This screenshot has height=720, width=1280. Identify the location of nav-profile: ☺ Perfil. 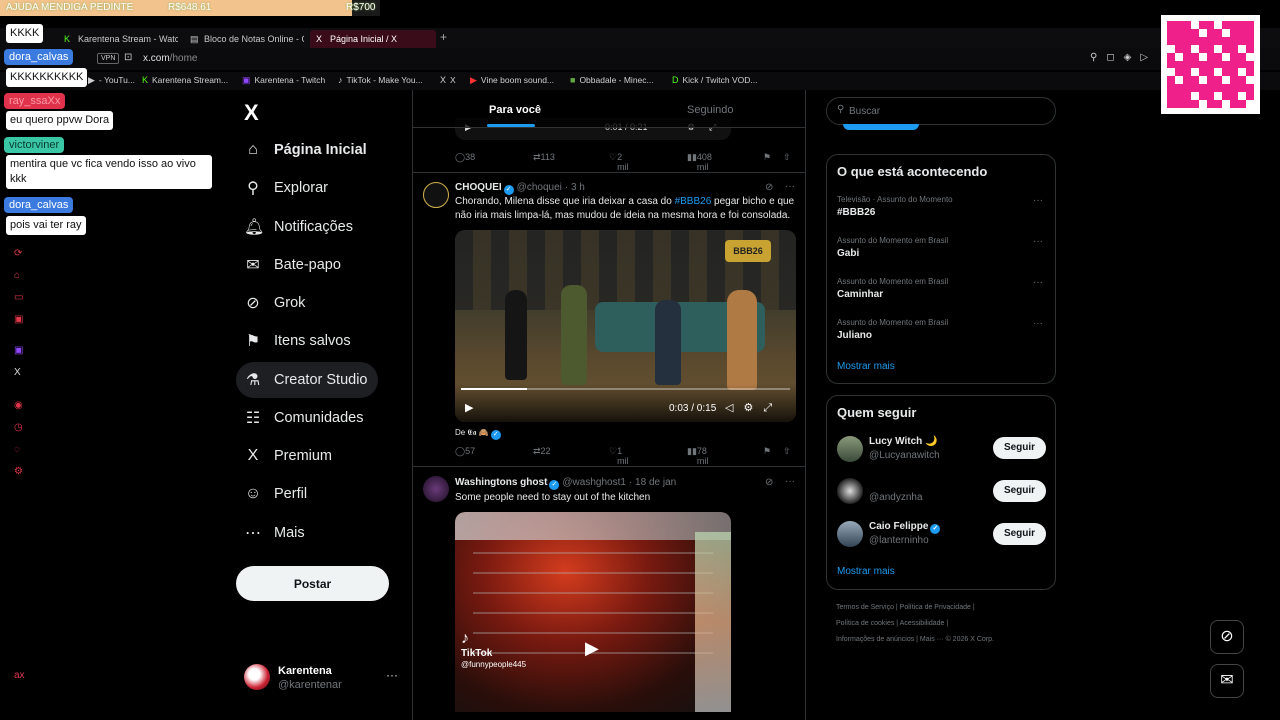
(276, 494).